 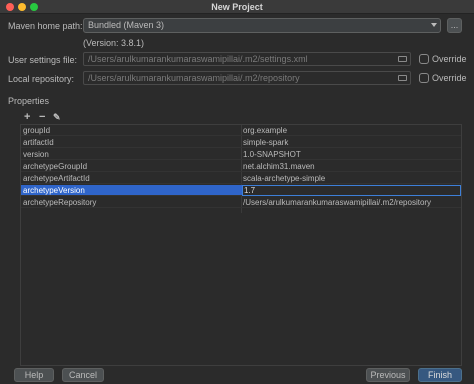 I want to click on title-bar: New Project, so click(x=237, y=7).